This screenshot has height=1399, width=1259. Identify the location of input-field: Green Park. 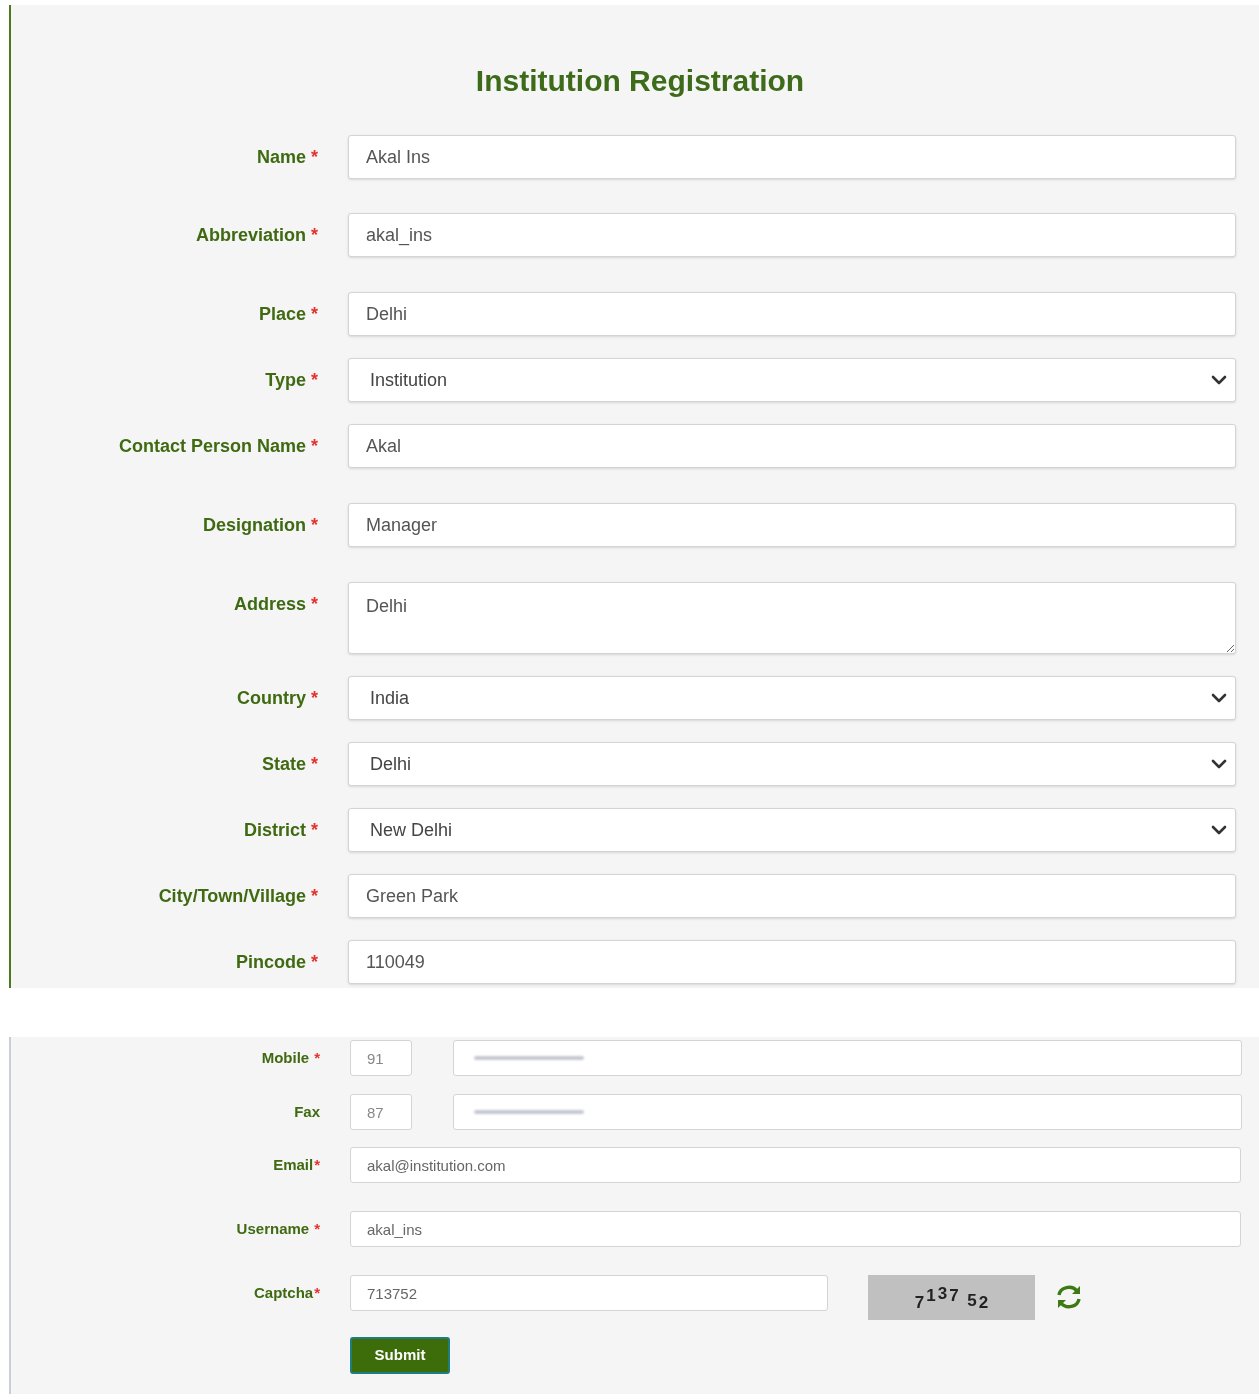
(792, 896).